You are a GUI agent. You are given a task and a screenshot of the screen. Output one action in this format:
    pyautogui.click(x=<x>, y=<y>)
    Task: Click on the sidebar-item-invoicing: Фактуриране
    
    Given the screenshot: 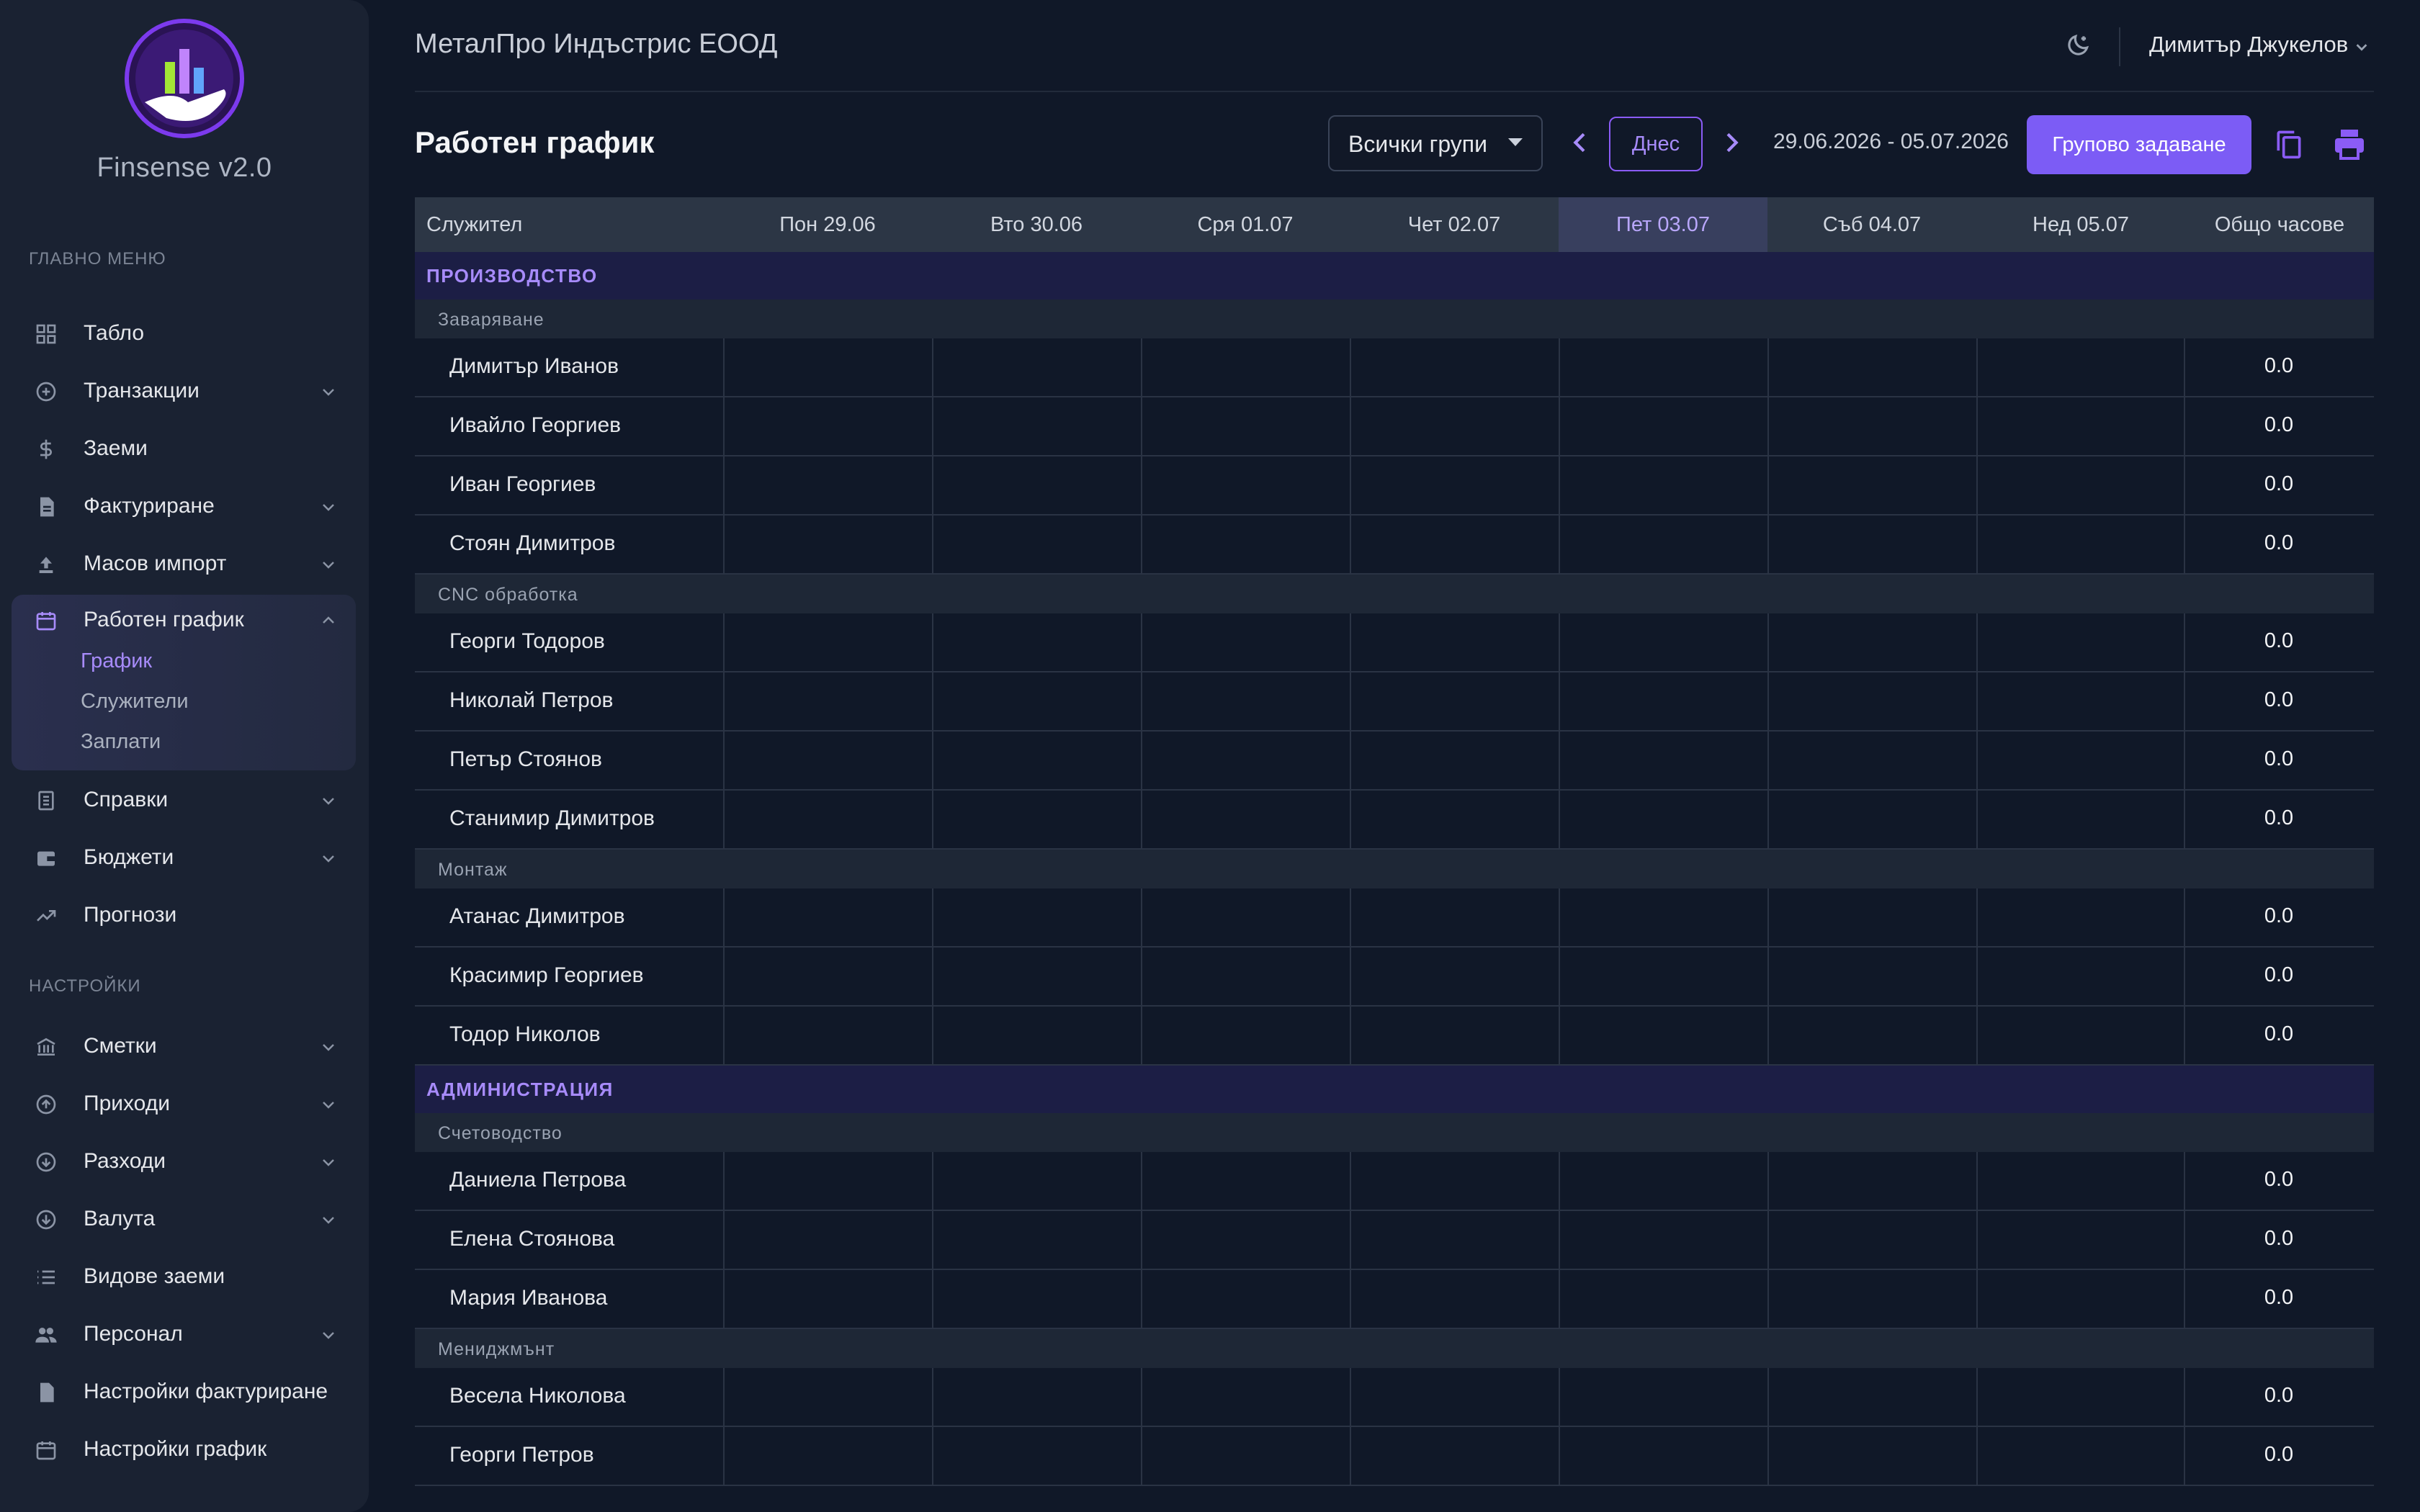 What is the action you would take?
    pyautogui.click(x=184, y=506)
    